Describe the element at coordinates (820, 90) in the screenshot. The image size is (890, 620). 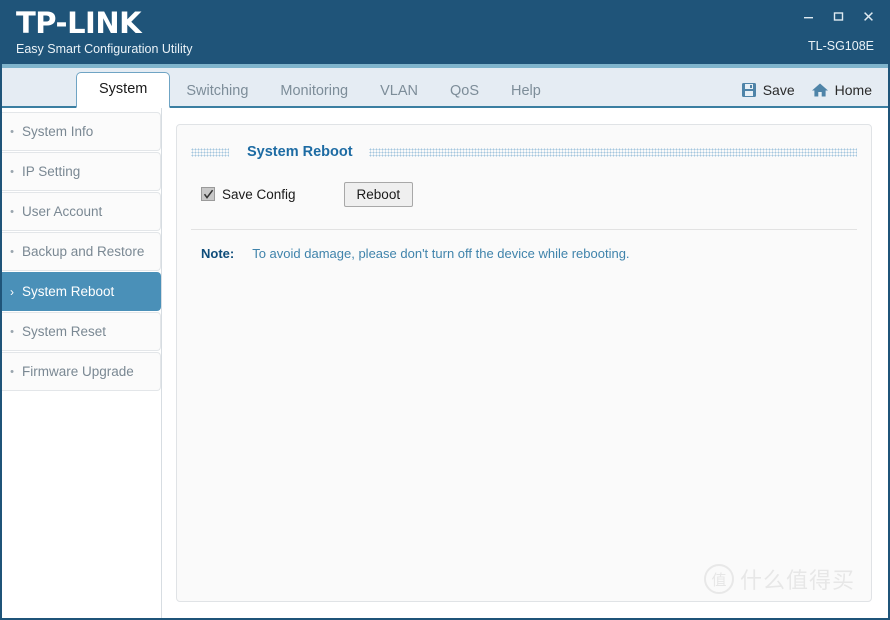
I see `home-icon` at that location.